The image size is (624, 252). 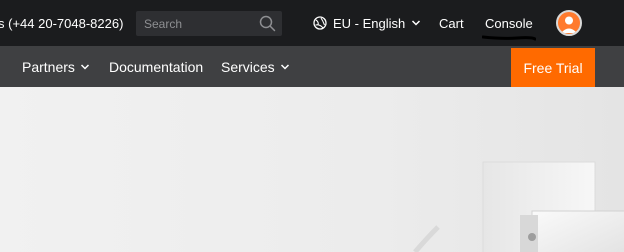 I want to click on hero-graphic, so click(x=518, y=206).